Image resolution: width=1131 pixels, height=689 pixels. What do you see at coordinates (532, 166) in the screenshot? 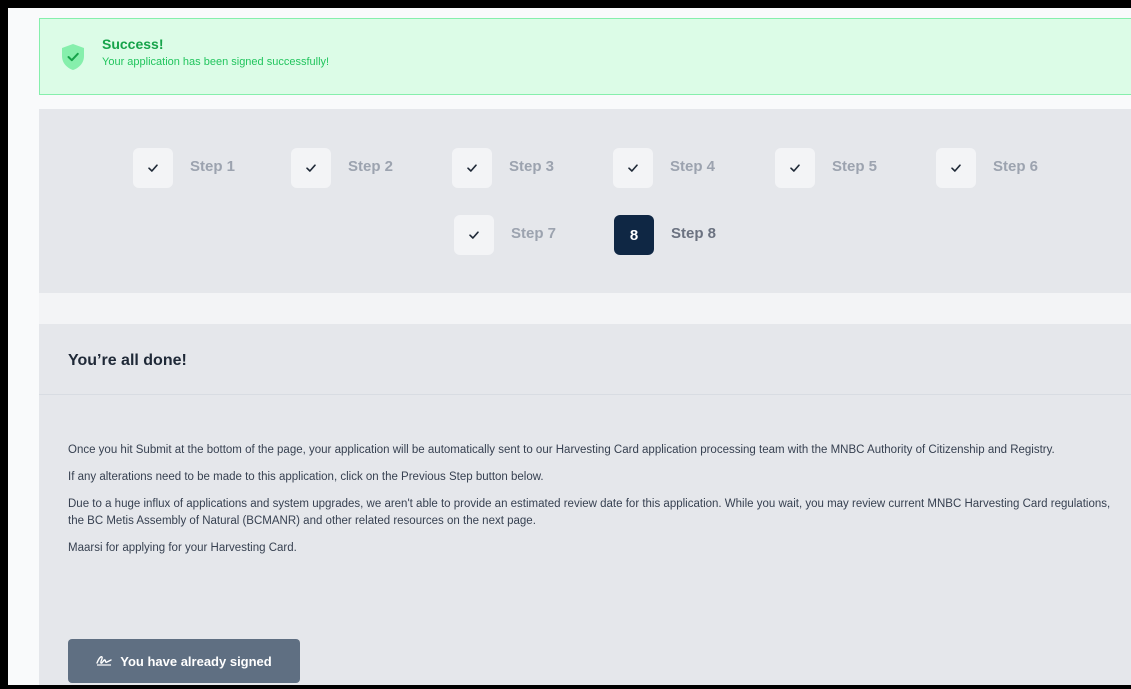
I see `step-label: Step 3` at bounding box center [532, 166].